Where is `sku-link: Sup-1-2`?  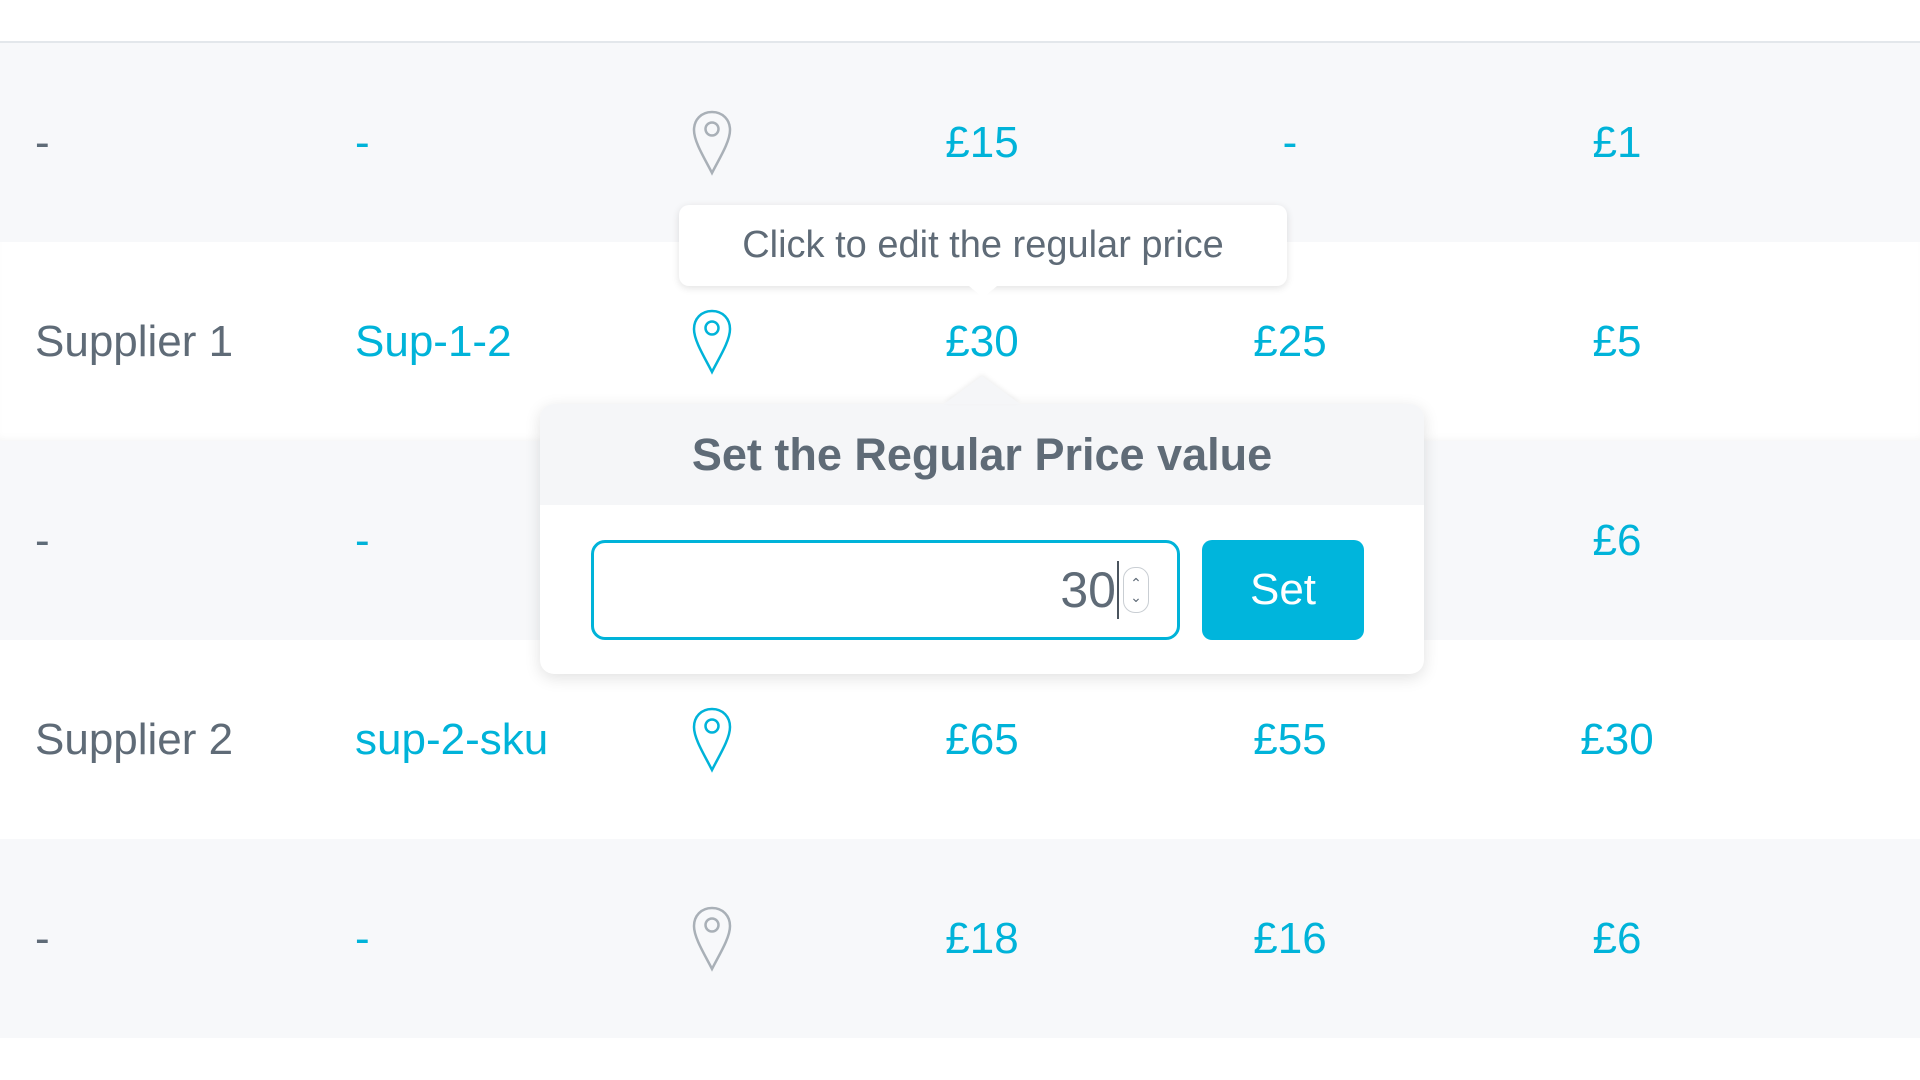 sku-link: Sup-1-2 is located at coordinates (433, 341).